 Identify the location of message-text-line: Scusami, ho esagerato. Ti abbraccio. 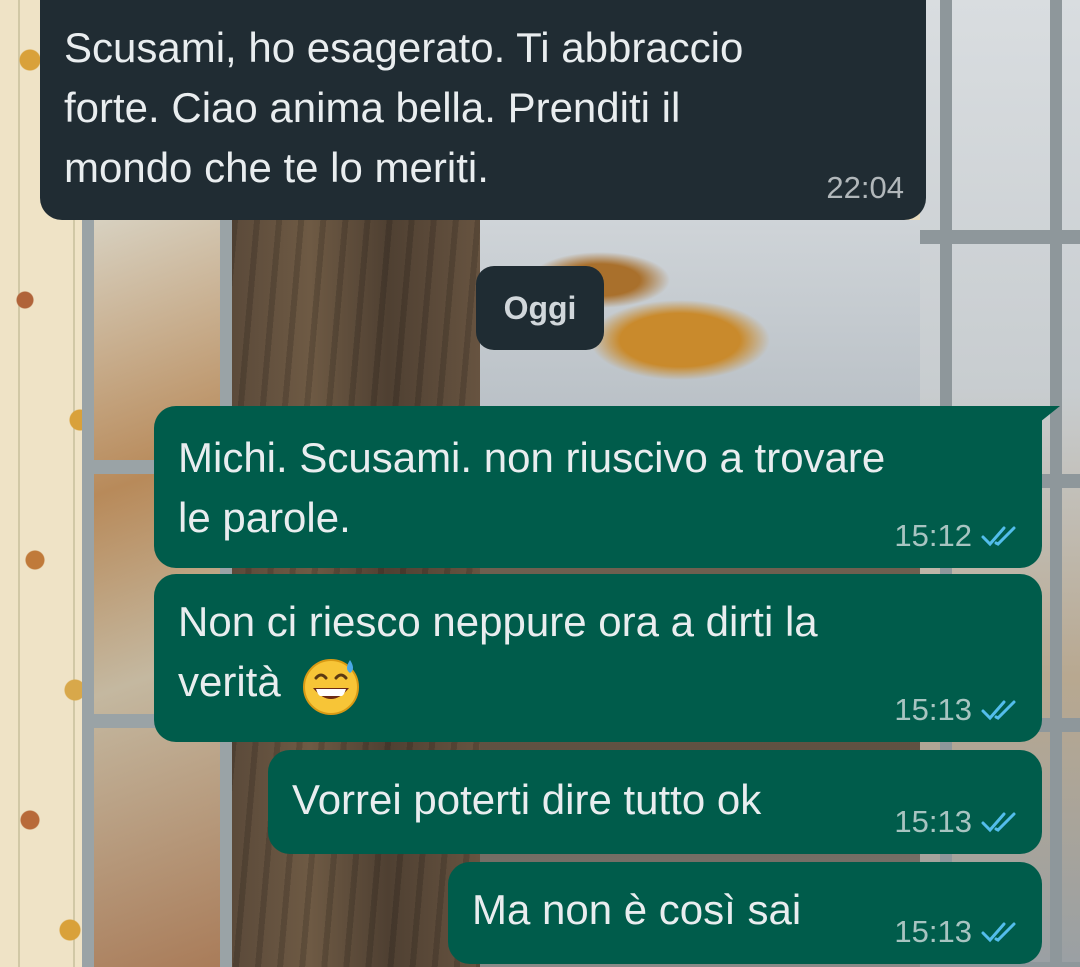
(404, 47).